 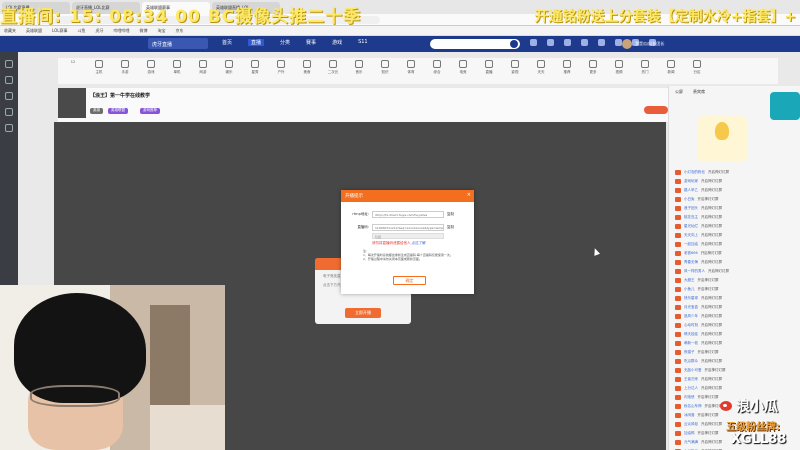 What do you see at coordinates (450, 227) in the screenshot?
I see `copy-key-button: 复制` at bounding box center [450, 227].